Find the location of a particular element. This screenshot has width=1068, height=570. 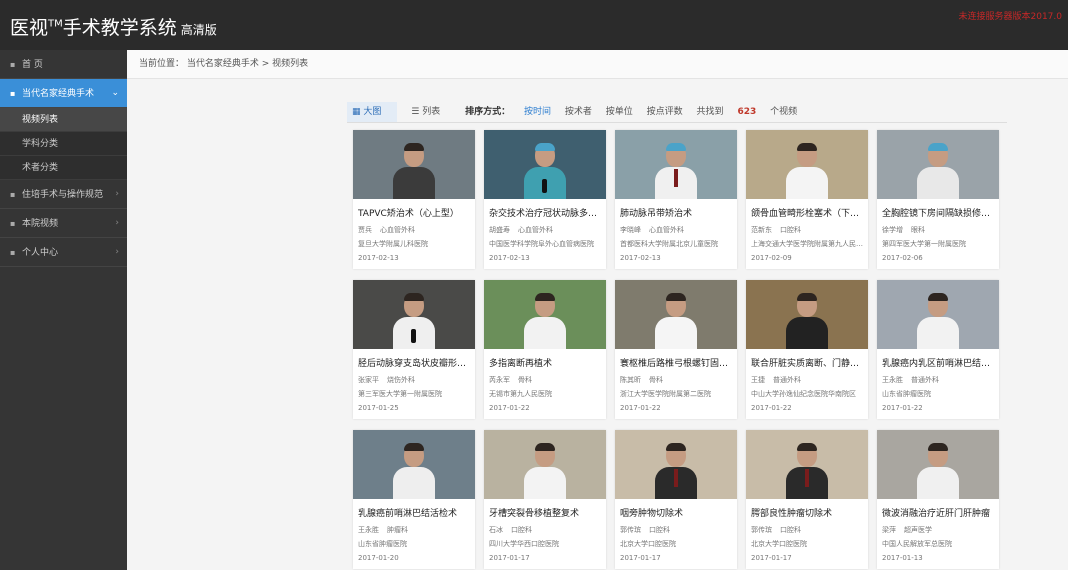

video-author: 范新东 is located at coordinates (761, 230).